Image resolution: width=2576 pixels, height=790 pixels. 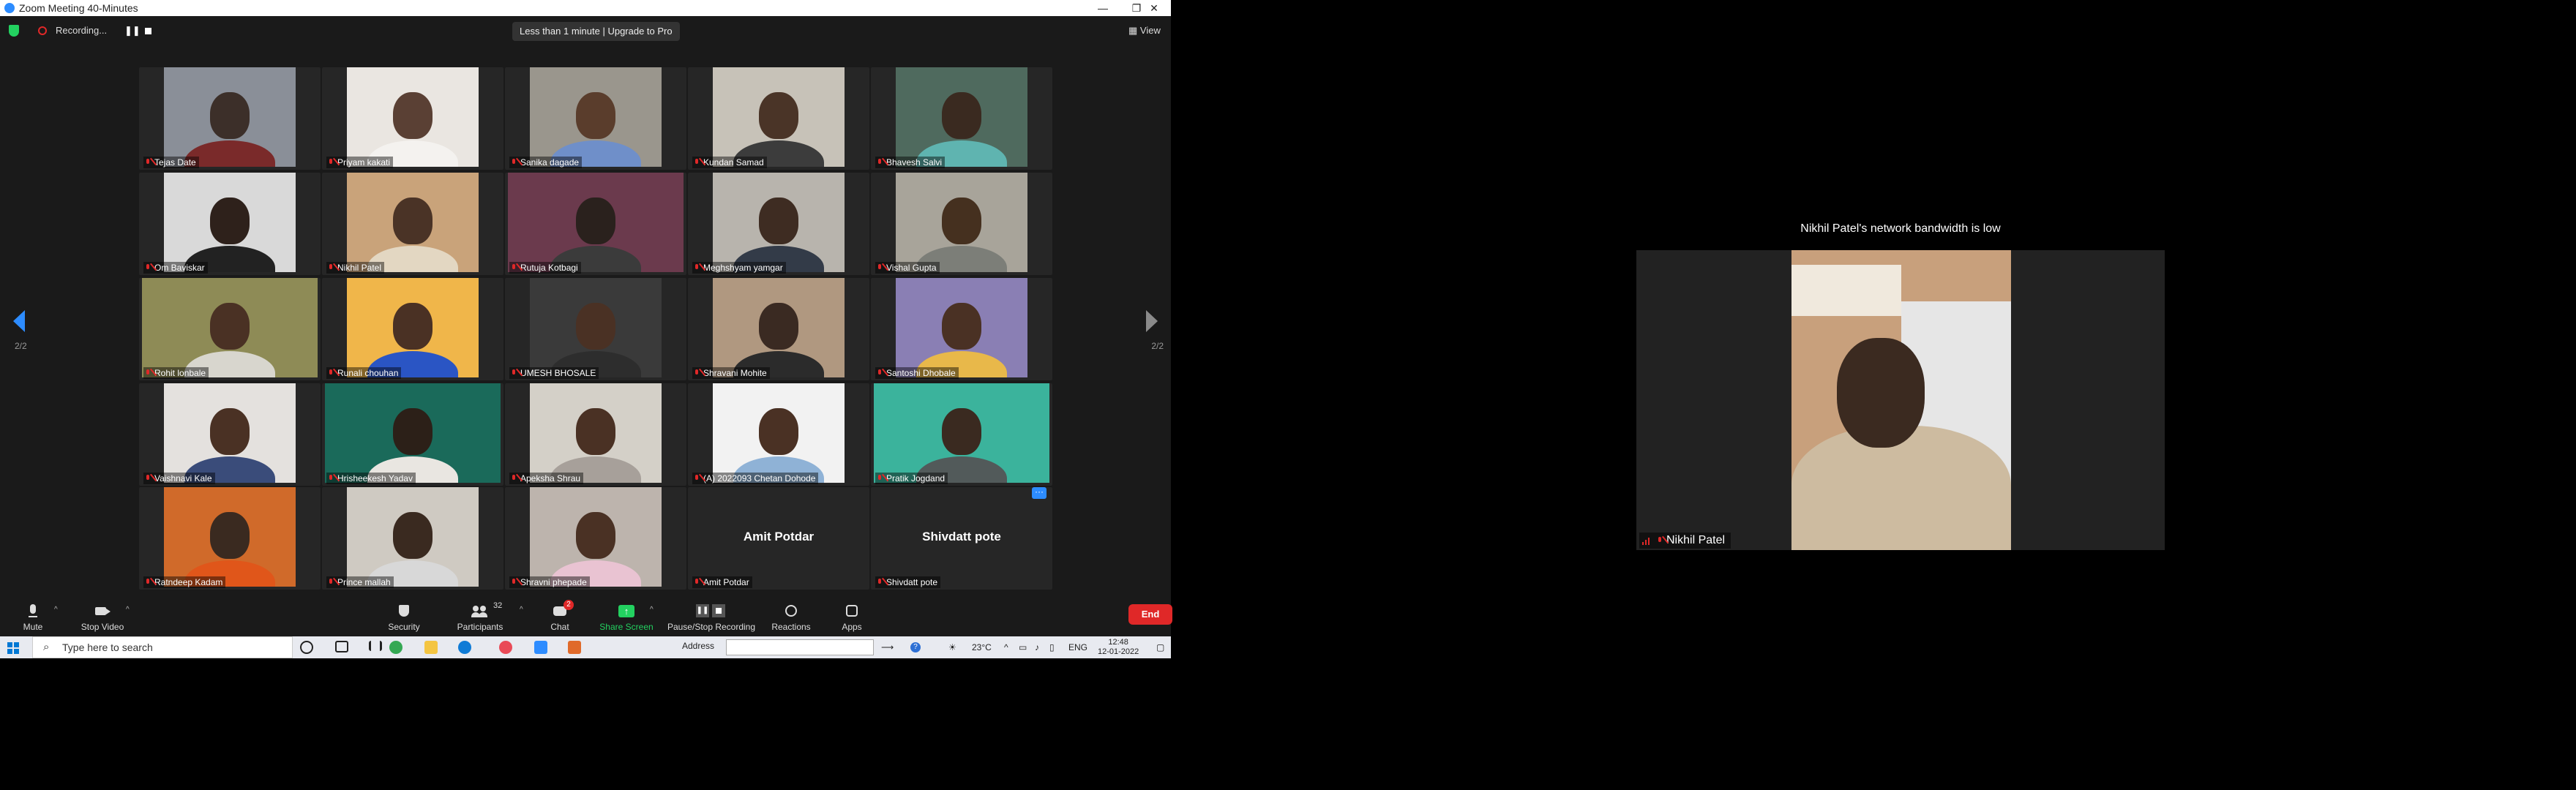 I want to click on notifications-icon: ▢, so click(x=1160, y=647).